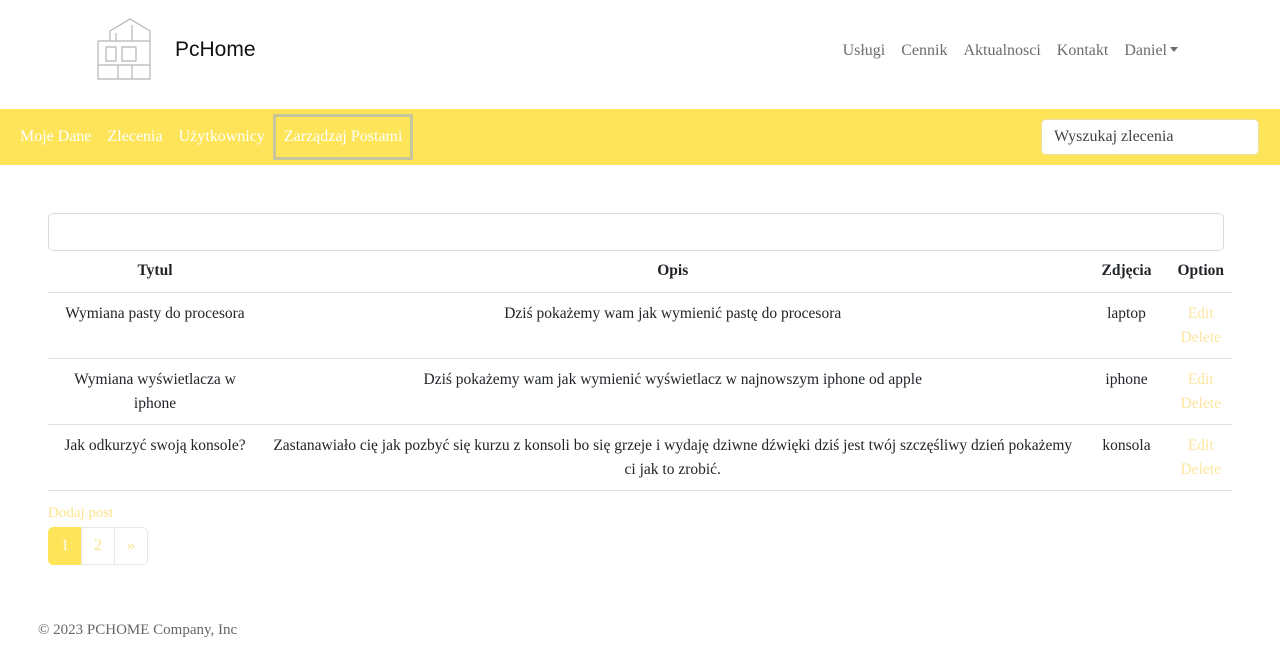  Describe the element at coordinates (138, 630) in the screenshot. I see `footer-copyright: © 2023 PCHOME Company, Inc` at that location.